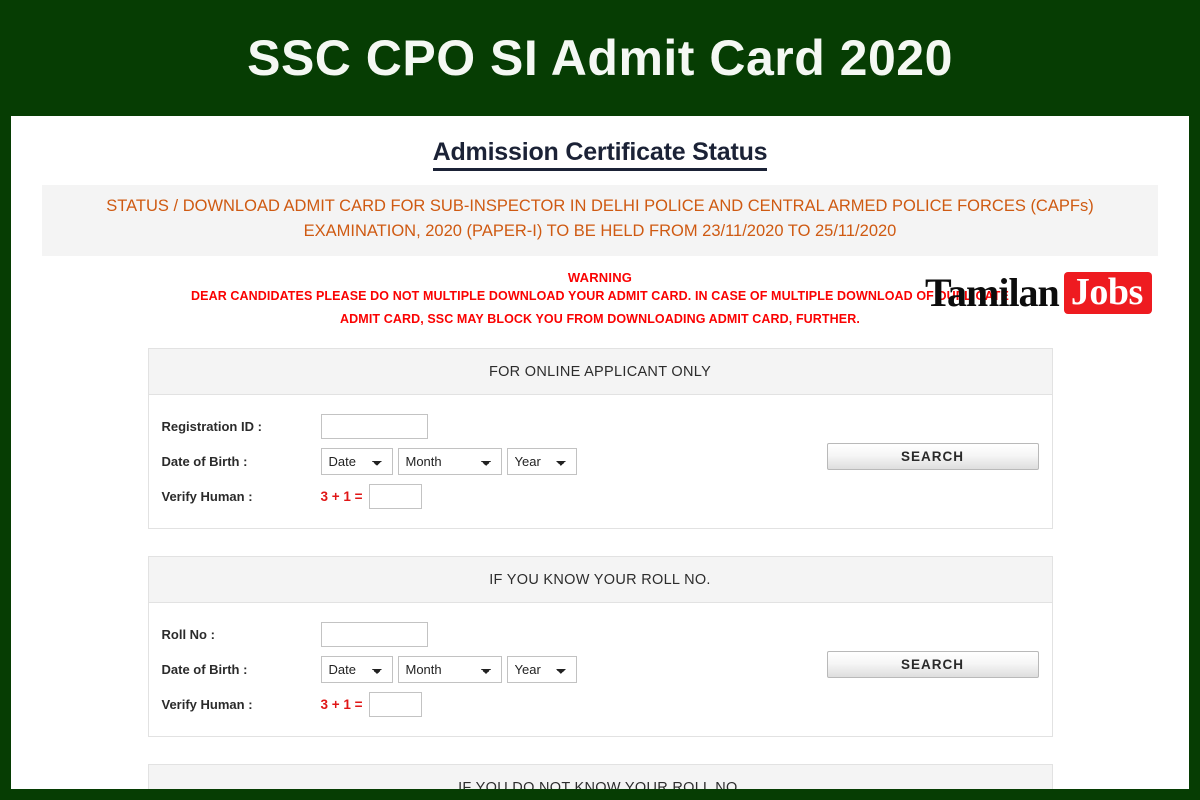 This screenshot has height=800, width=1200. I want to click on panel-know-roll-no-header: IF YOU KNOW YOUR ROLL NO., so click(600, 580).